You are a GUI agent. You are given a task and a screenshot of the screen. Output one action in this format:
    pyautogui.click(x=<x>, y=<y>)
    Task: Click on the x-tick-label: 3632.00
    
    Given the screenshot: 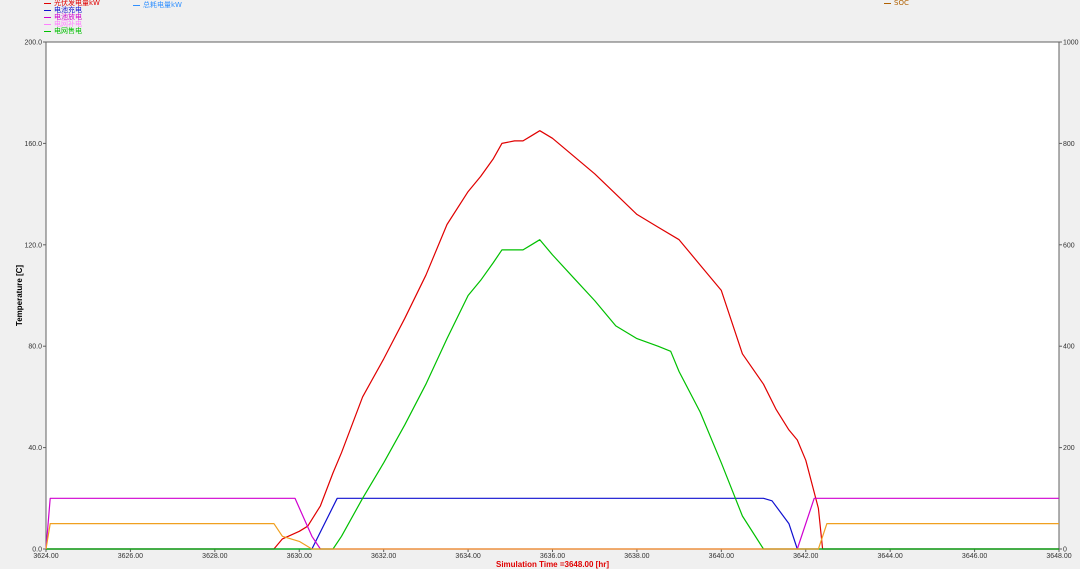 What is the action you would take?
    pyautogui.click(x=383, y=556)
    